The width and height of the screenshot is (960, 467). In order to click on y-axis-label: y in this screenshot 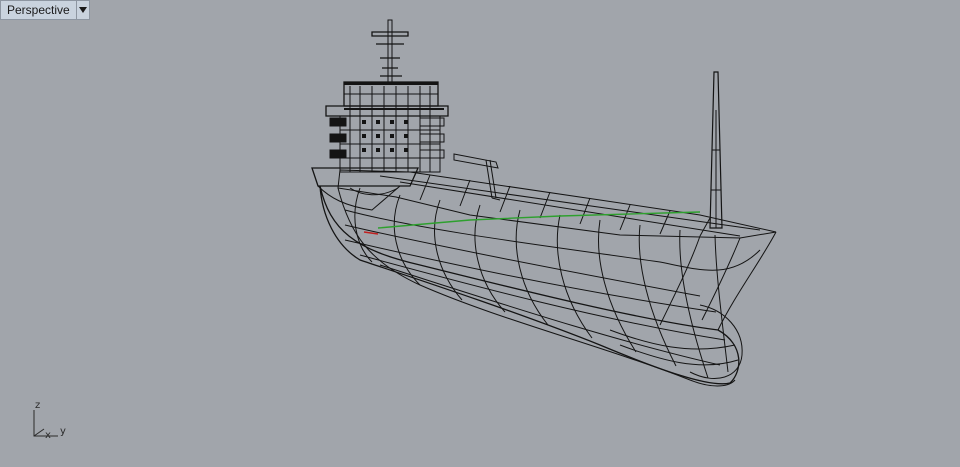, I will do `click(63, 431)`.